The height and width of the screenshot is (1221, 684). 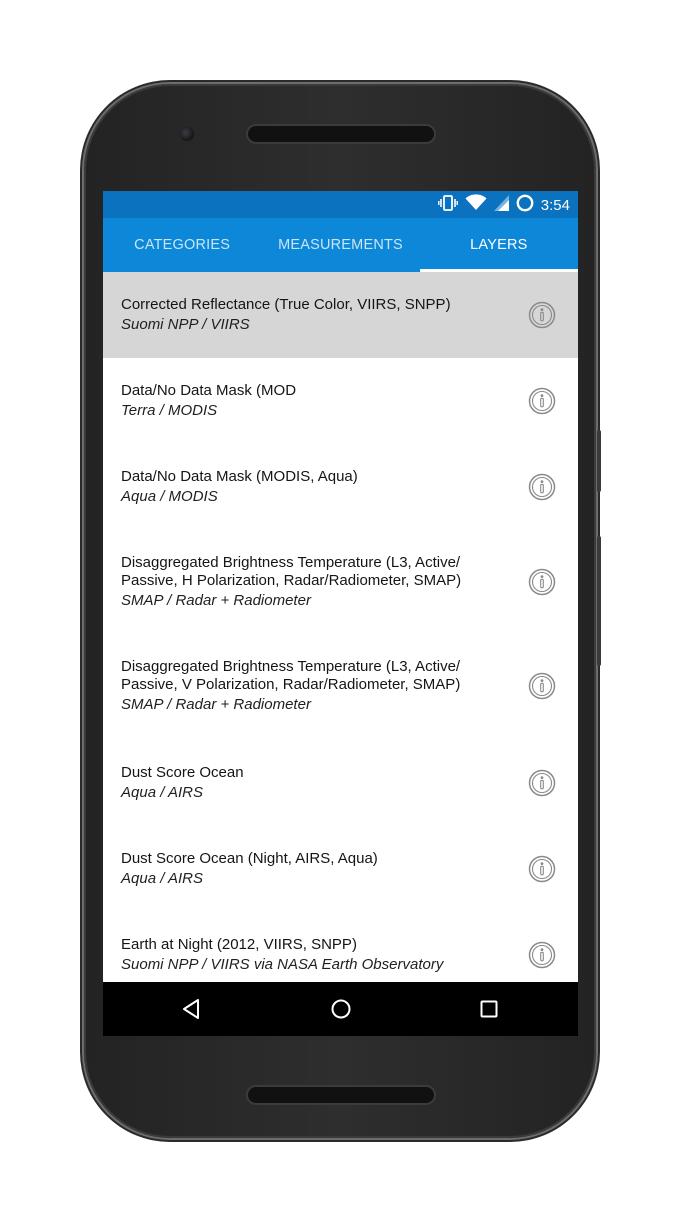 I want to click on battery-icon, so click(x=525, y=205).